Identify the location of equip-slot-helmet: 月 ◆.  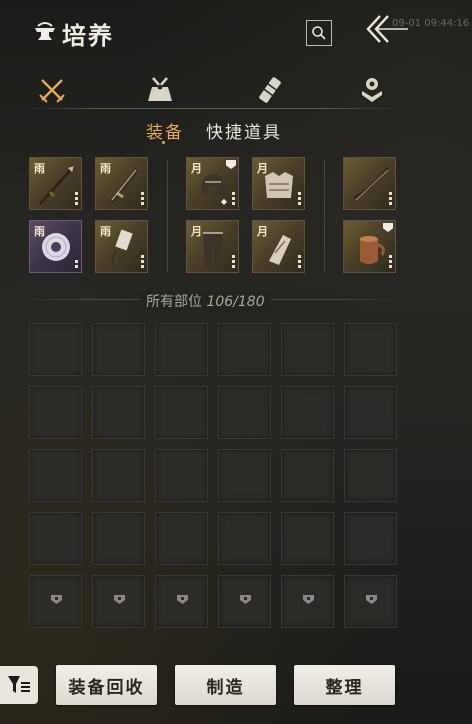
(212, 183).